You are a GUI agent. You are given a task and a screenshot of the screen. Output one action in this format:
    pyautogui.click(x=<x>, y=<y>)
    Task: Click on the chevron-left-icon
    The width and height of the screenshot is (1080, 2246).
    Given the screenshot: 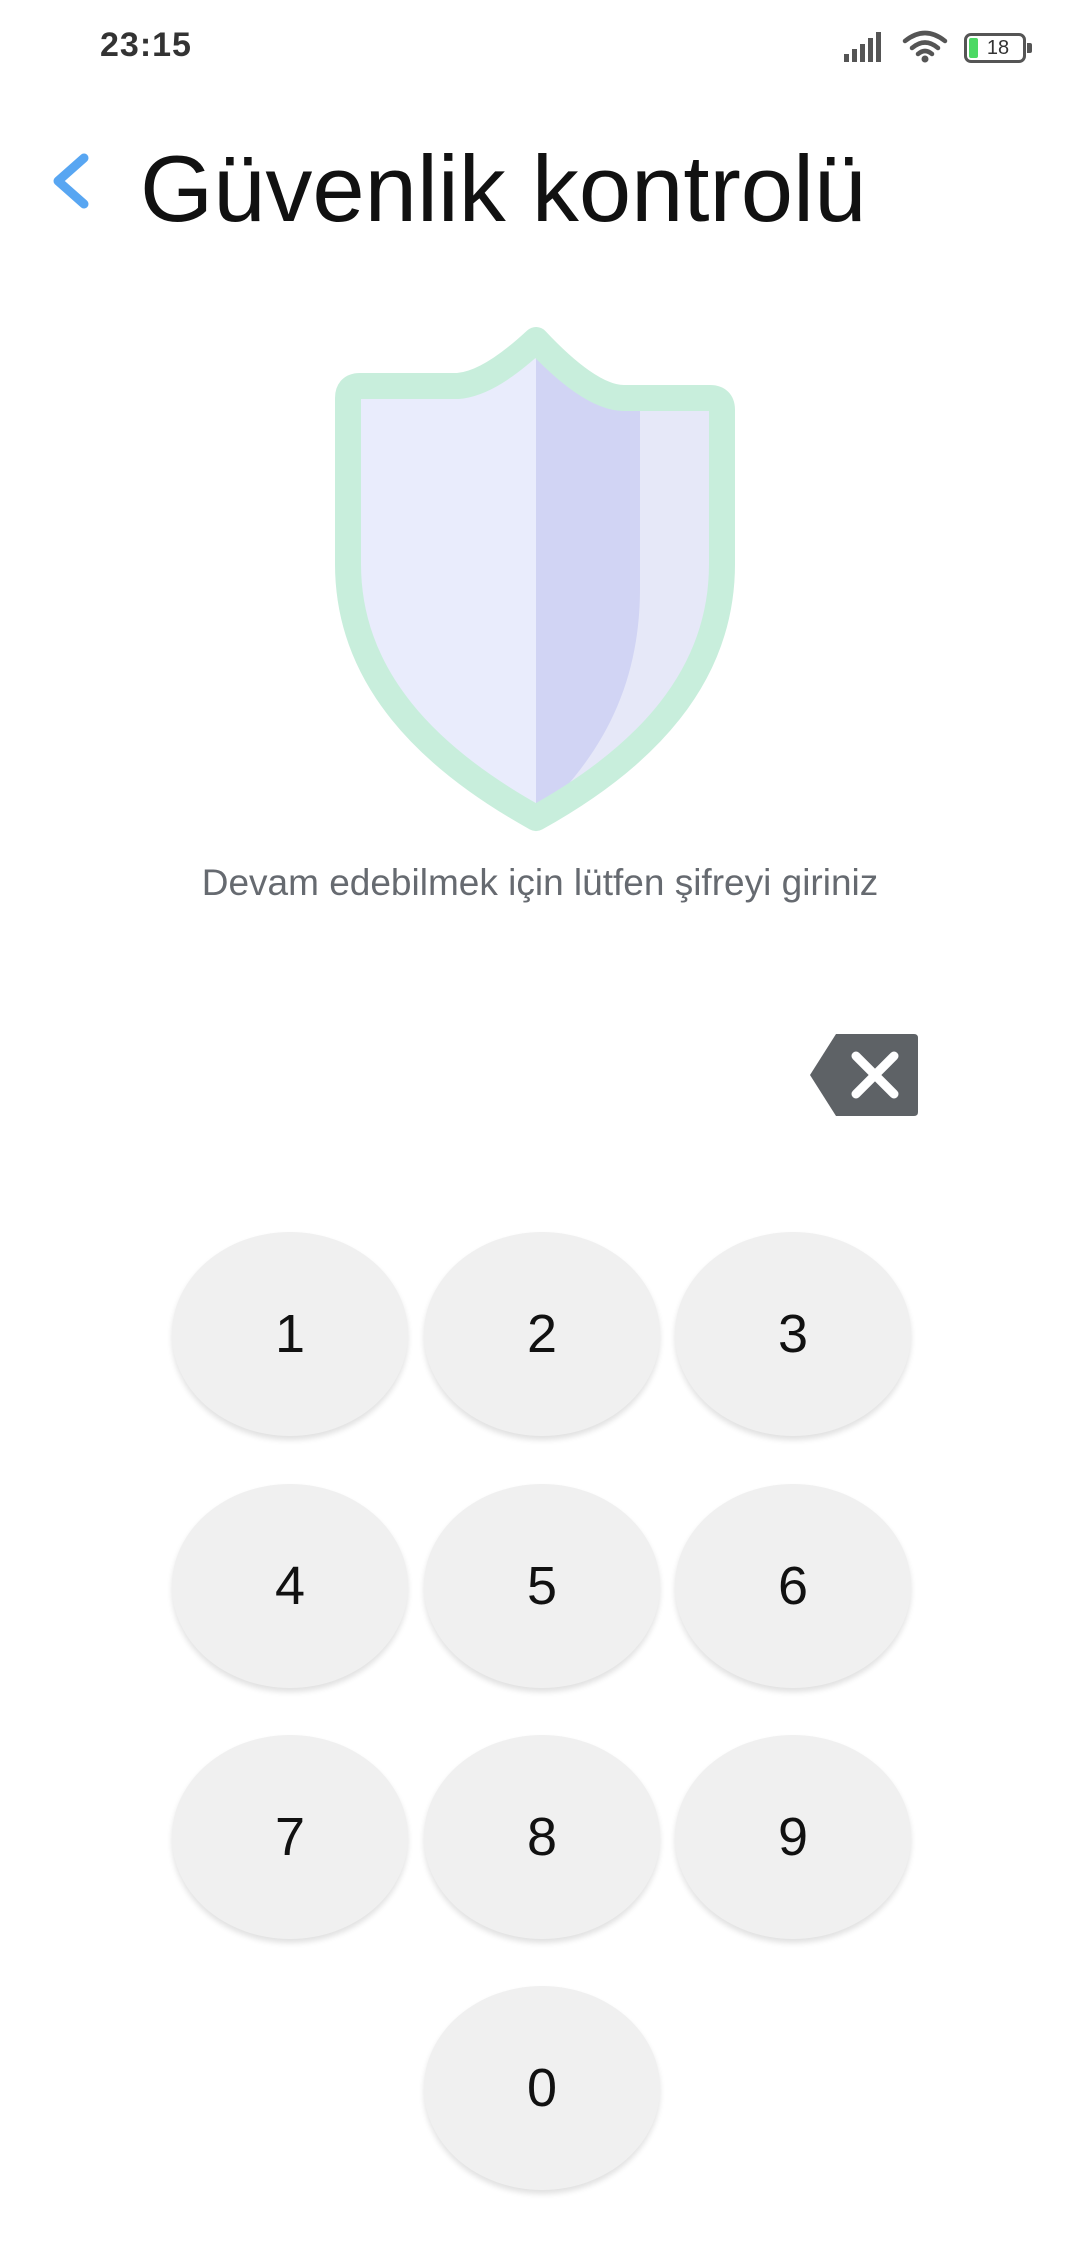 What is the action you would take?
    pyautogui.click(x=71, y=181)
    